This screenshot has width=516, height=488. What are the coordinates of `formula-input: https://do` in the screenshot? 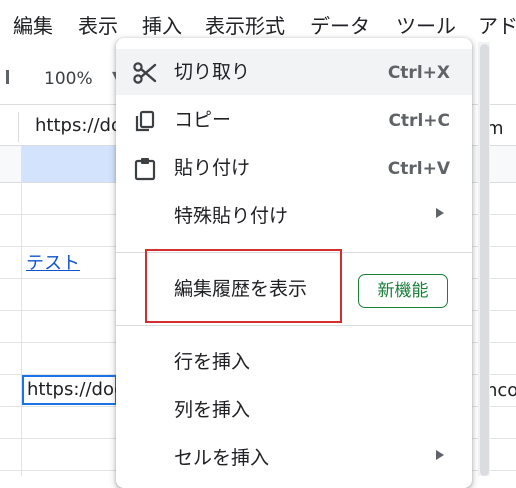 It's located at (78, 126).